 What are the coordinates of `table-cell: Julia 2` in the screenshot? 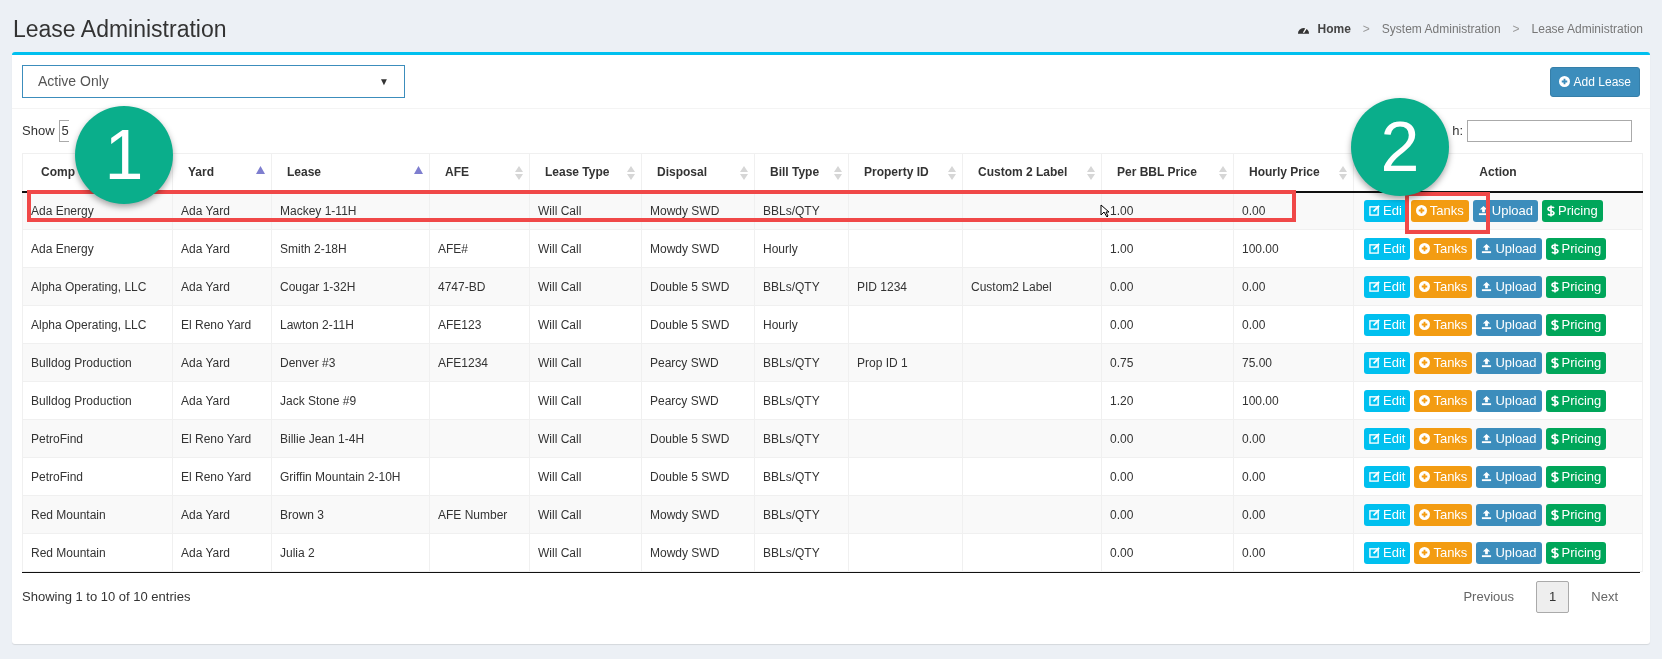 It's located at (297, 552).